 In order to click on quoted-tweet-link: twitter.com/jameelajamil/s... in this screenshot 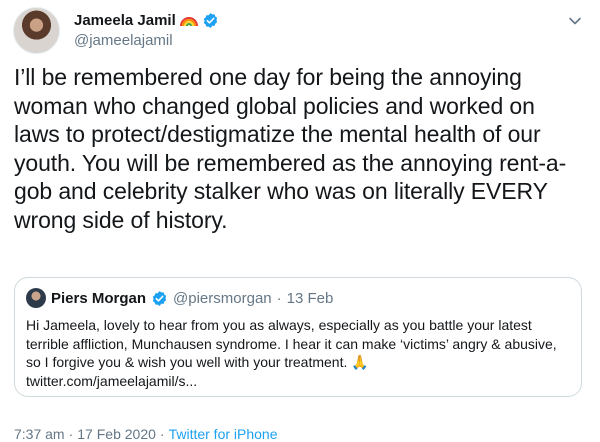, I will do `click(111, 381)`.